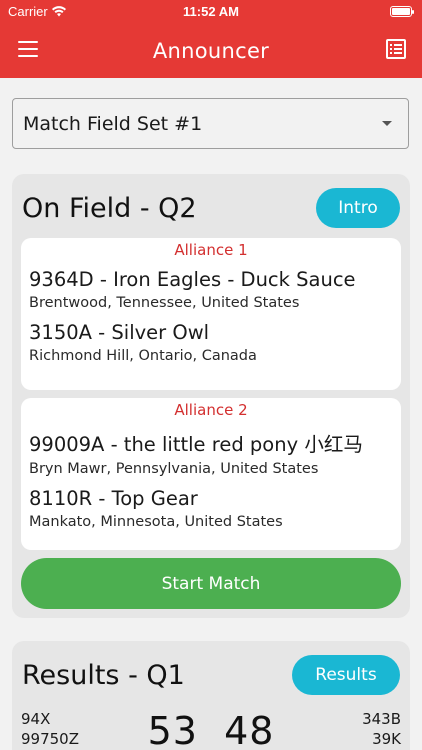  Describe the element at coordinates (109, 208) in the screenshot. I see `on-field-title: On Field - Q2` at that location.